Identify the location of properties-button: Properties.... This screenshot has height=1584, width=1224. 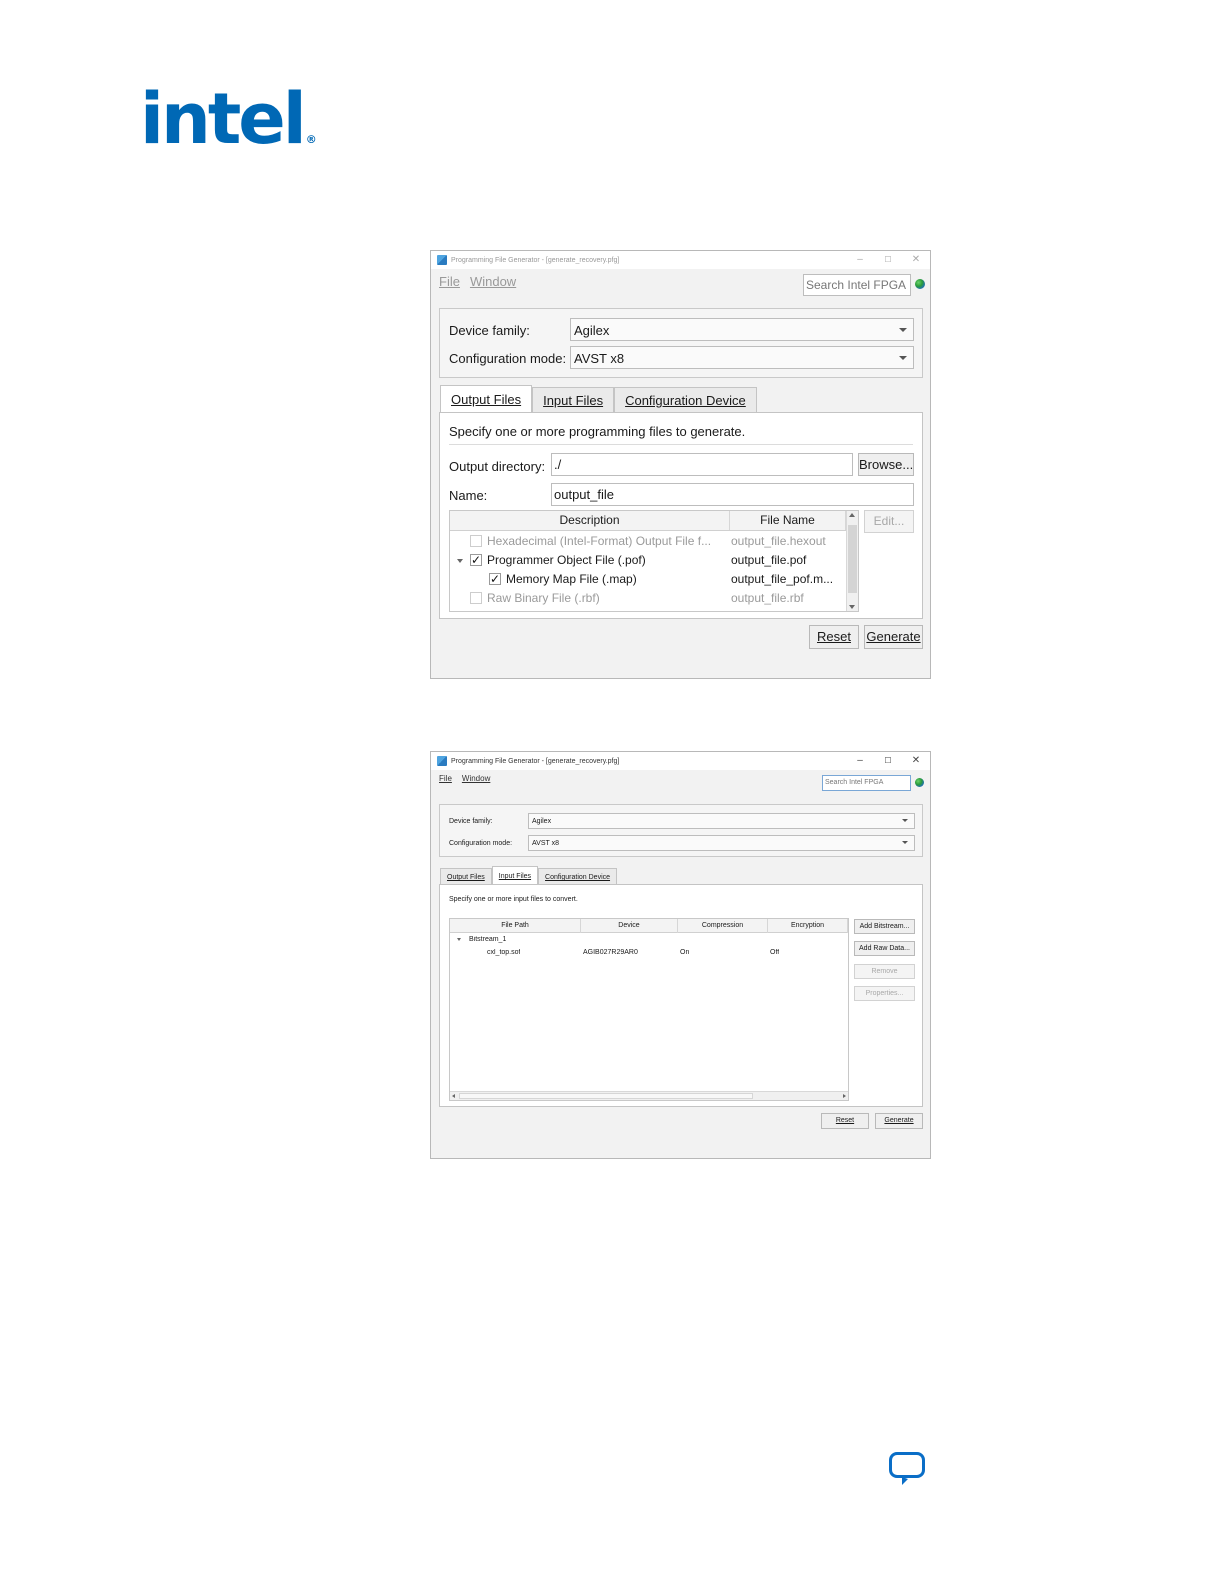
(884, 993).